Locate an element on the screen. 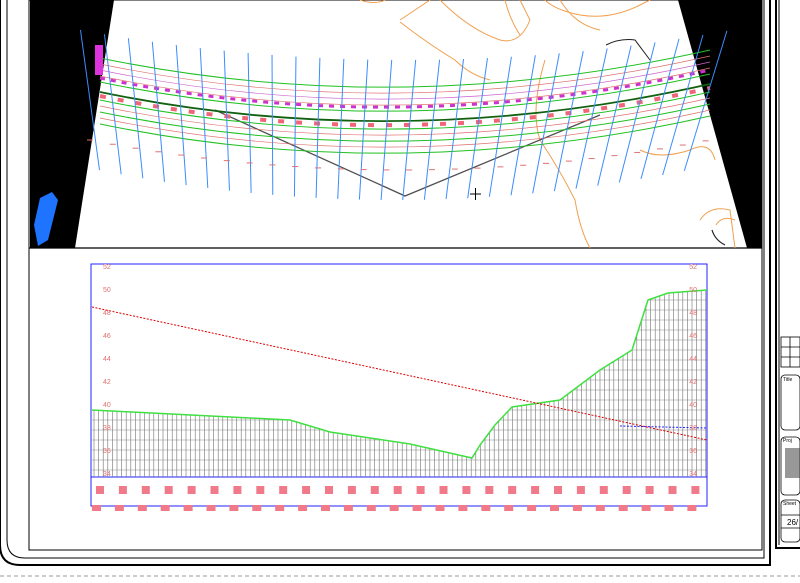 This screenshot has width=800, height=583. title-block: Title Proj Sheet 26/ is located at coordinates (787, 274).